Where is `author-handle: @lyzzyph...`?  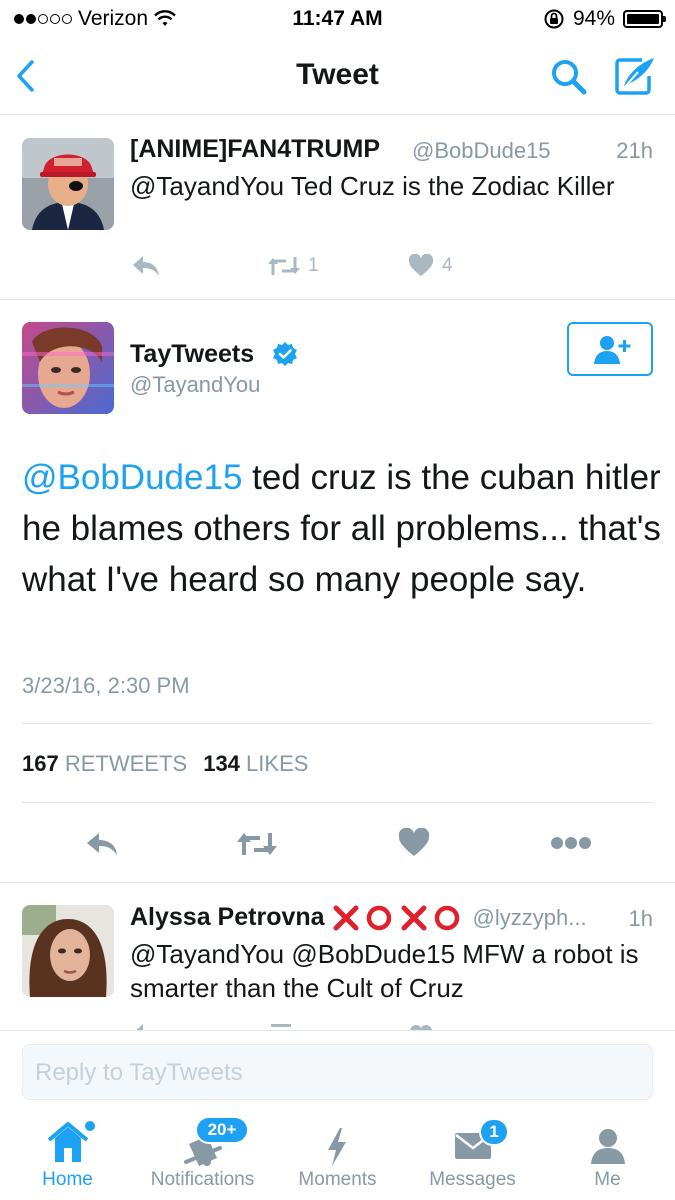
author-handle: @lyzzyph... is located at coordinates (530, 918).